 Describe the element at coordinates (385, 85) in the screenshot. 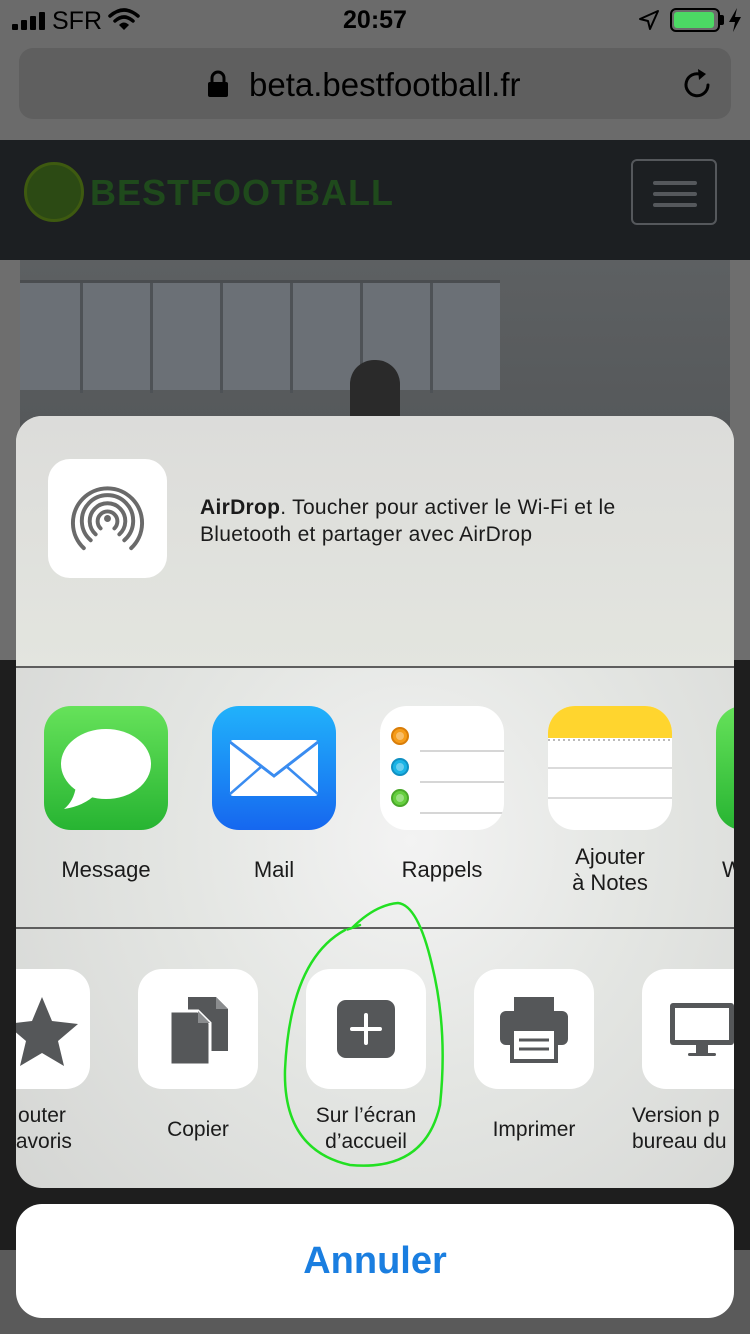

I see `url-text: beta.bestfootball.fr` at that location.